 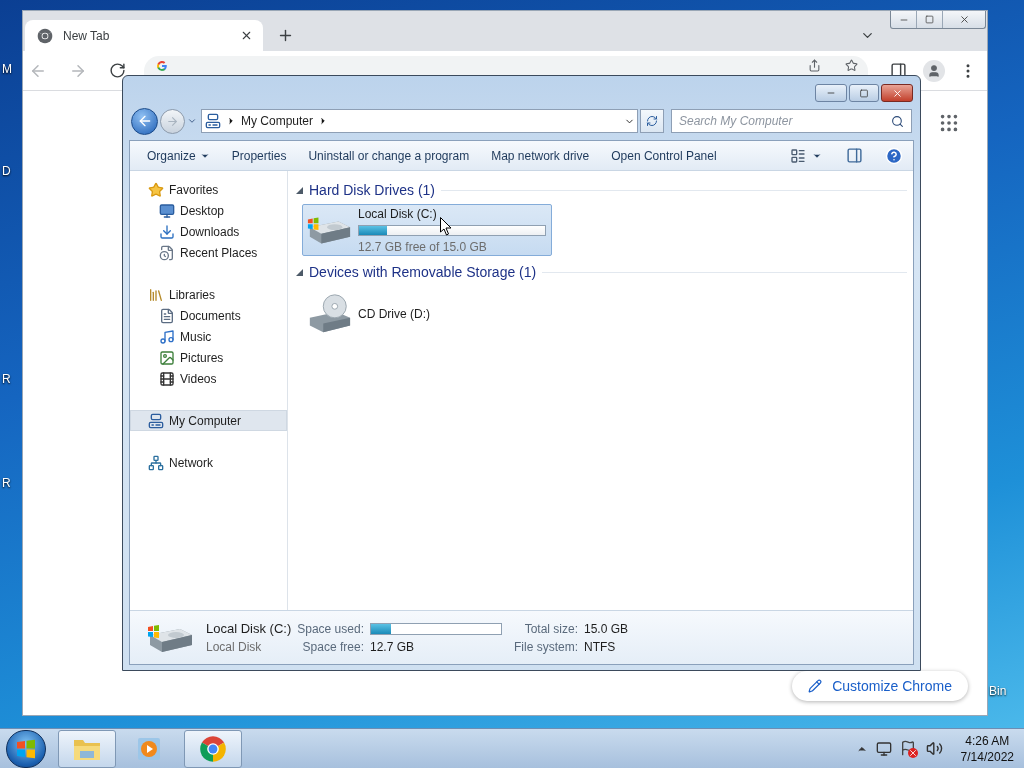 I want to click on pencil-icon, so click(x=815, y=686).